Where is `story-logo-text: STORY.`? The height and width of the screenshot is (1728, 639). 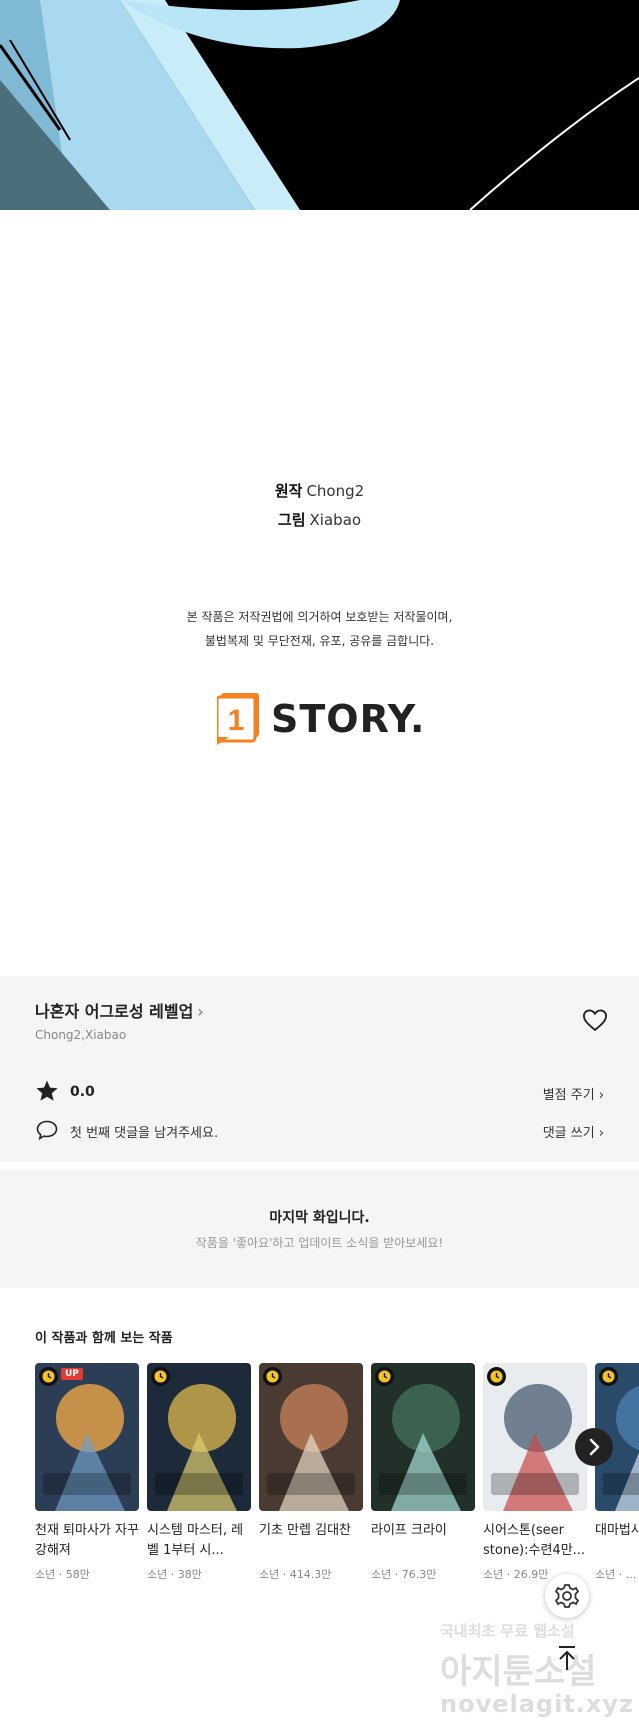
story-logo-text: STORY. is located at coordinates (348, 719).